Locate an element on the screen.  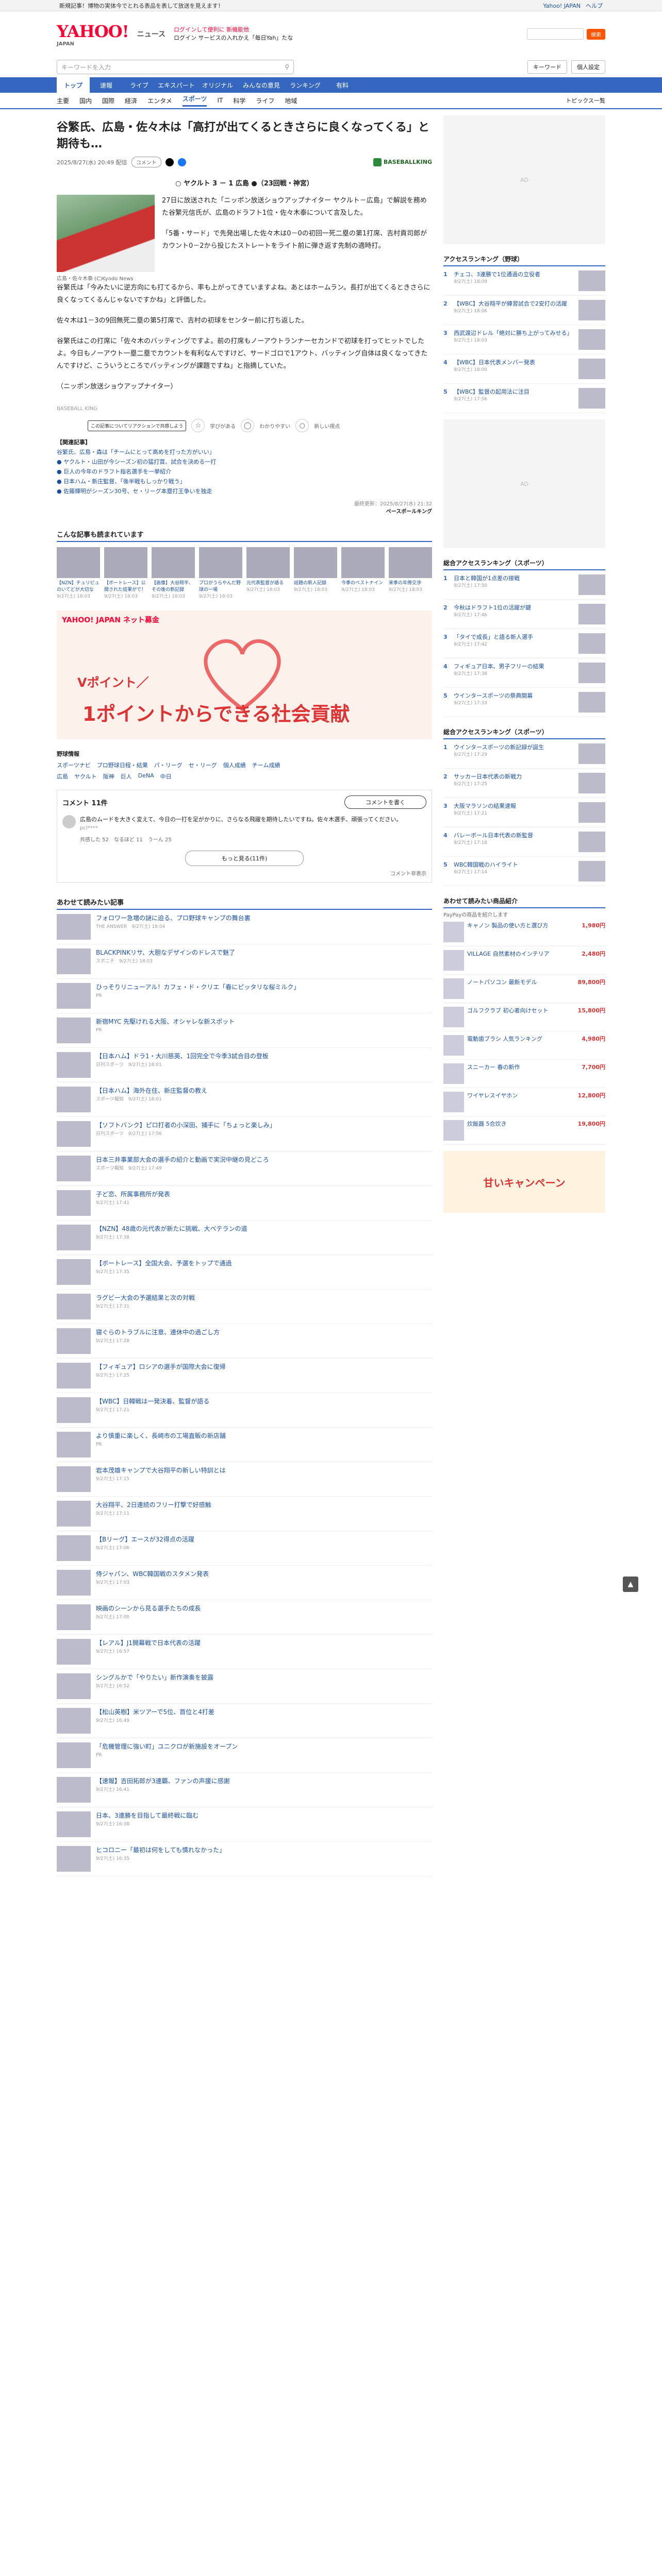
rank-title-text: 大阪マラソンの結果速報 is located at coordinates (485, 806).